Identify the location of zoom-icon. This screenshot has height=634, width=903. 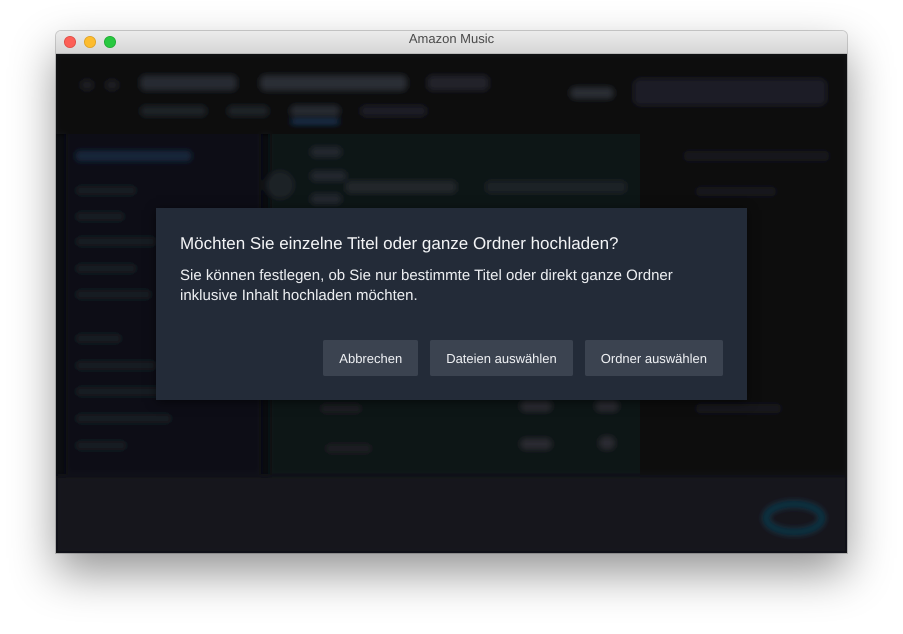
(110, 42).